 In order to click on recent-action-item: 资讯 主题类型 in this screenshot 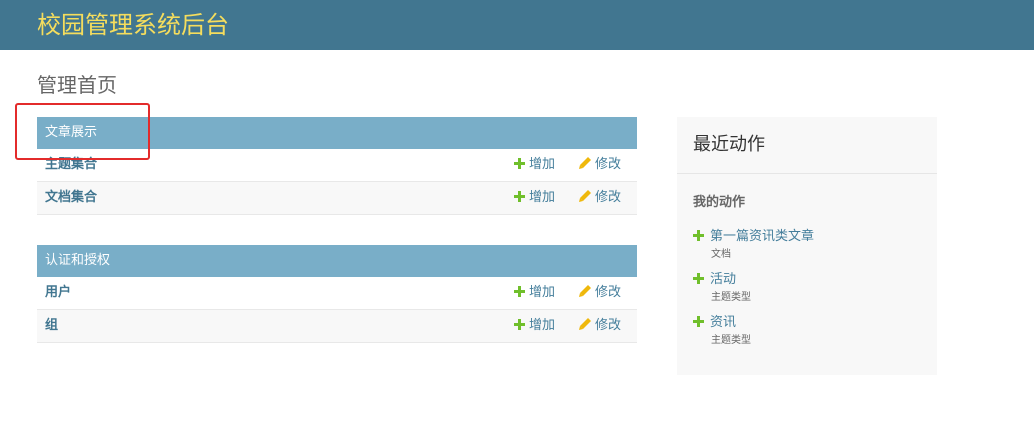, I will do `click(808, 328)`.